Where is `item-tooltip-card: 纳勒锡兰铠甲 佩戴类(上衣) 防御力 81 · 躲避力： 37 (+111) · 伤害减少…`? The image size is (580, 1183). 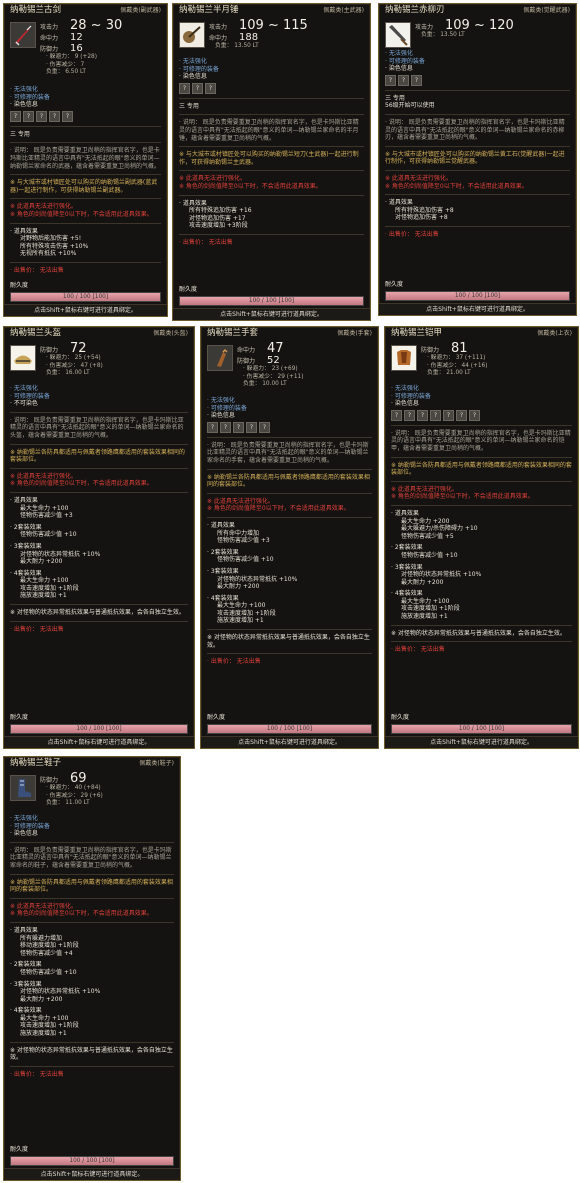 item-tooltip-card: 纳勒锡兰铠甲 佩戴类(上衣) 防御力 81 · 躲避力： 37 (+111) · 伤害减少… is located at coordinates (481, 537).